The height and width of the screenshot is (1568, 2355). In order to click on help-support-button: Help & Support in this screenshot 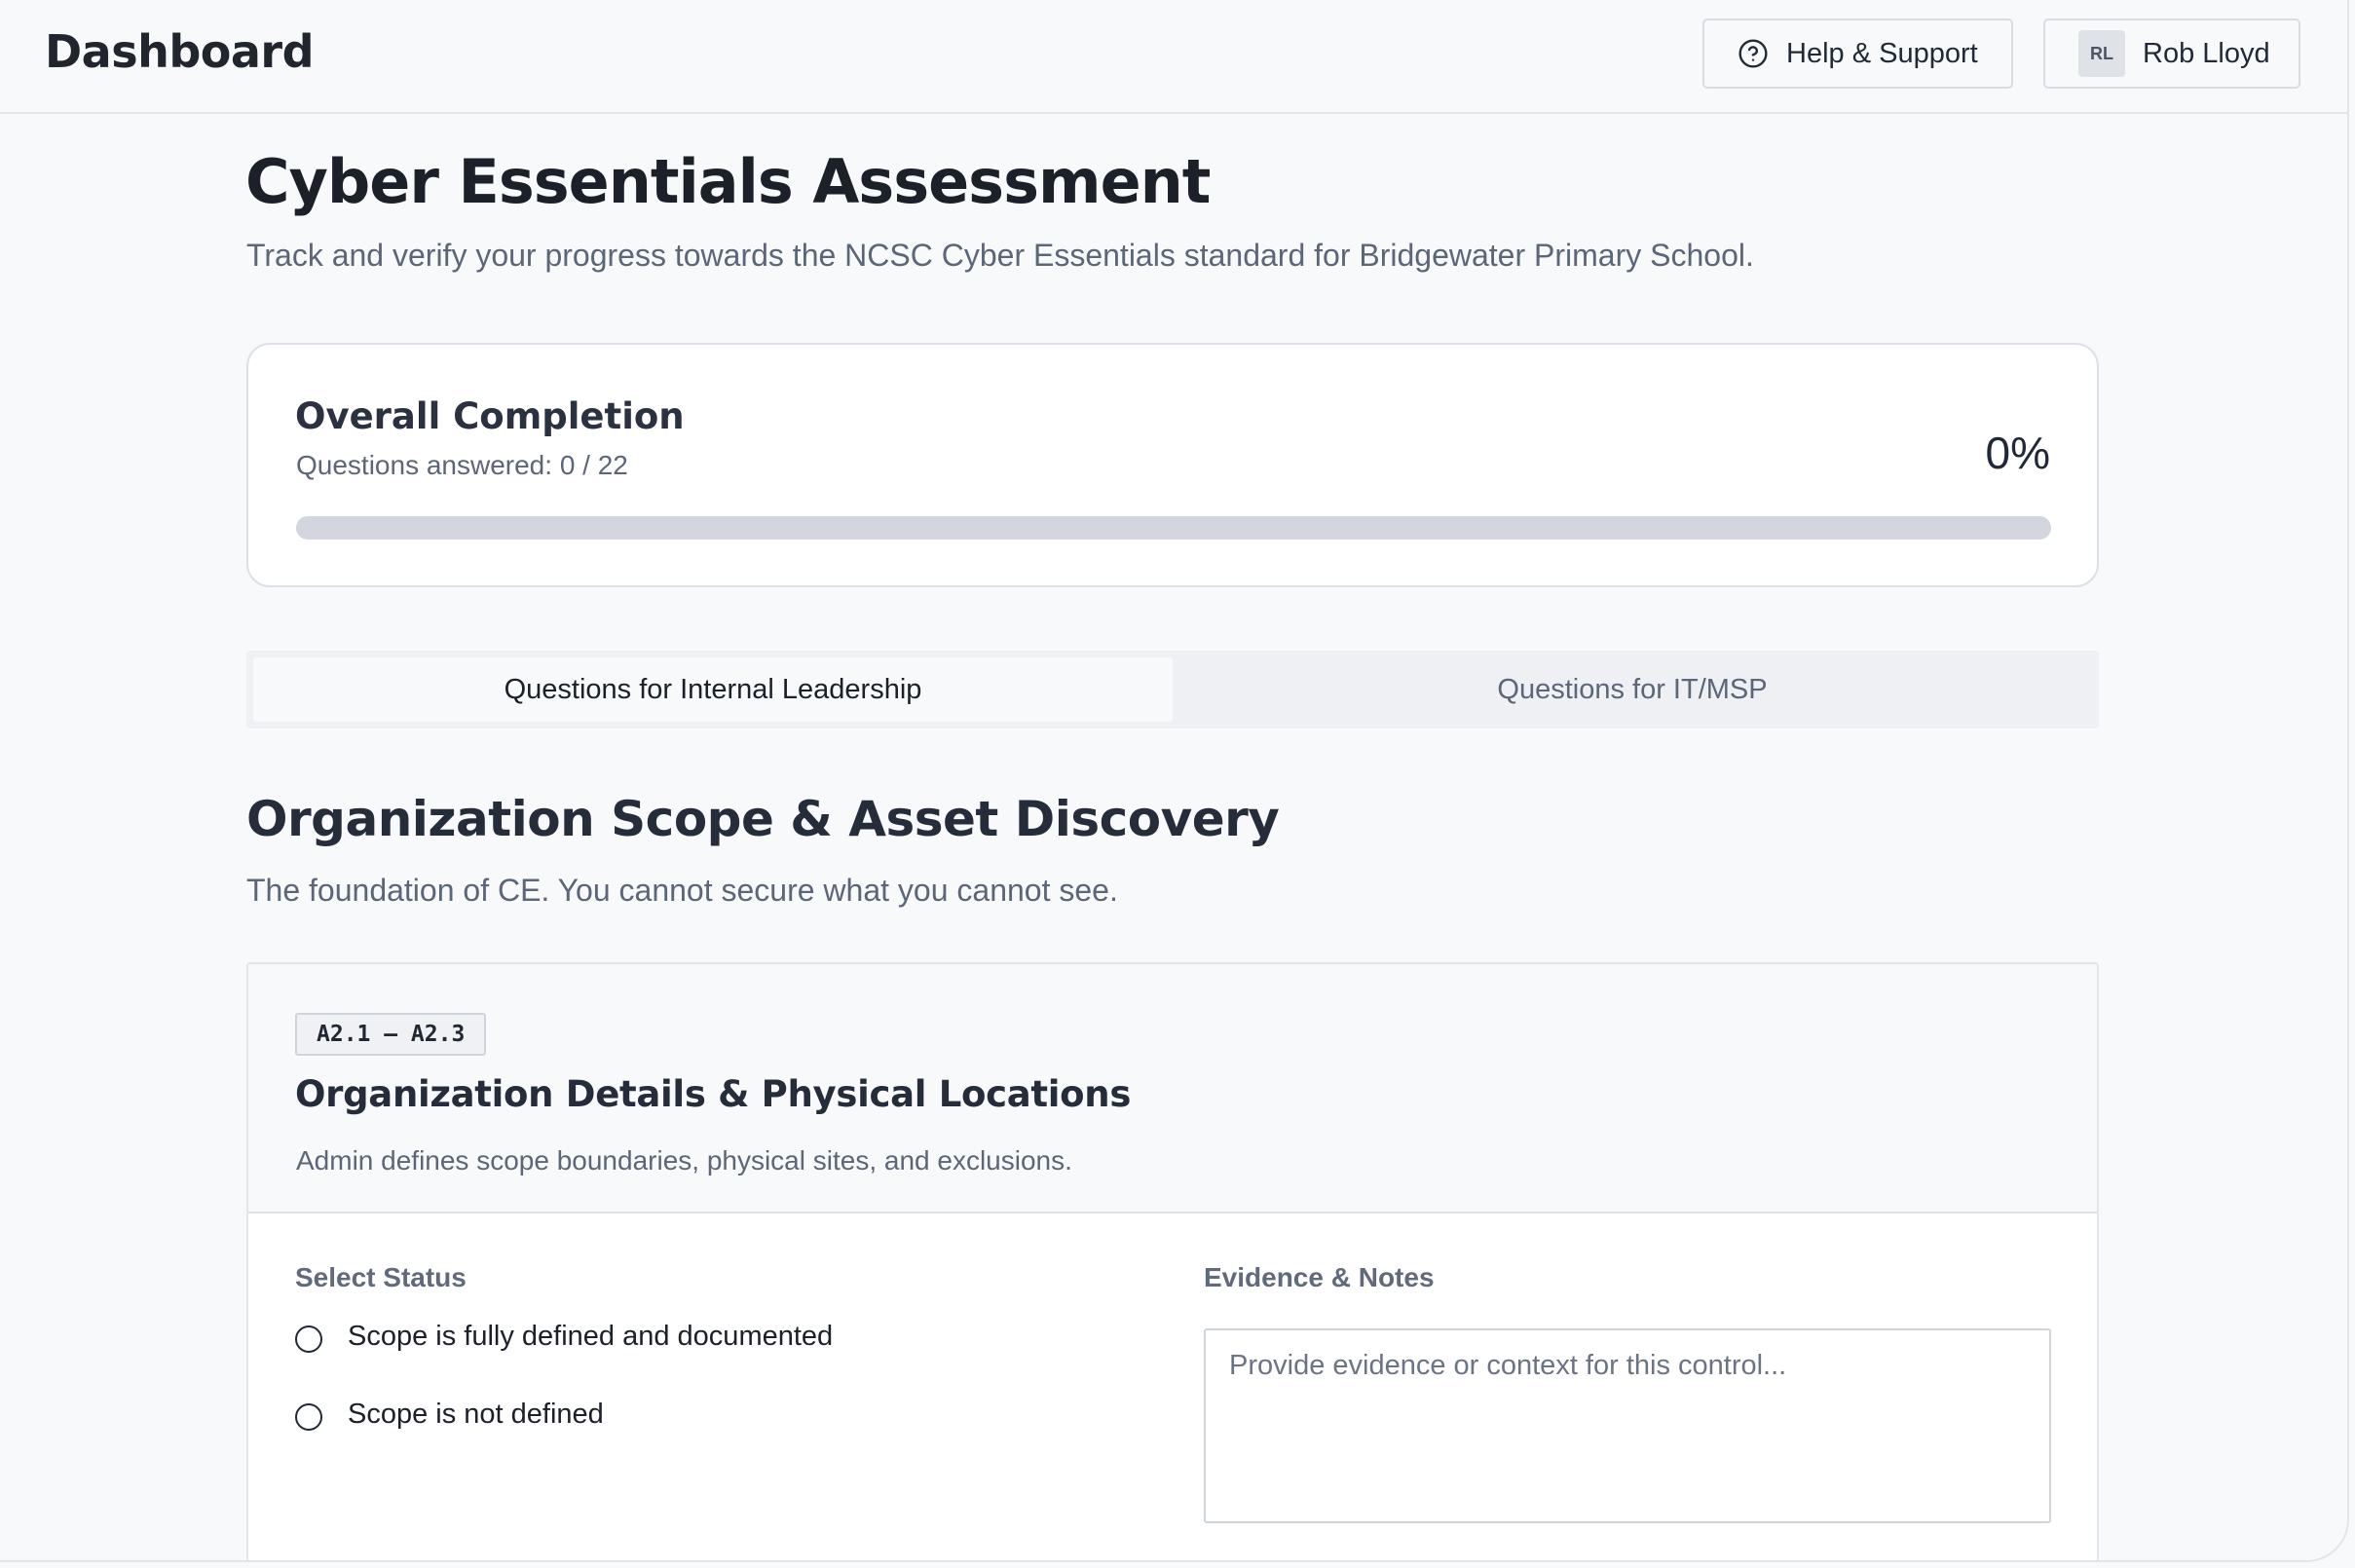, I will do `click(1857, 54)`.